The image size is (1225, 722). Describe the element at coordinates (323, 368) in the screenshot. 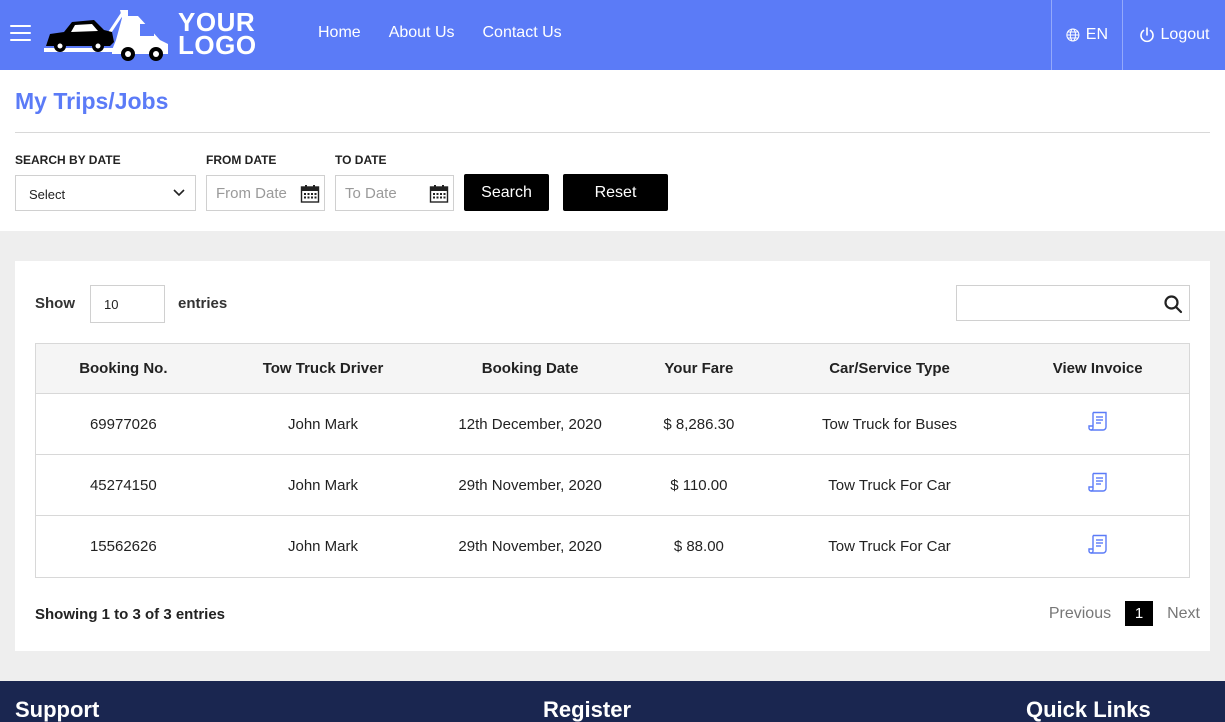

I see `header-driver: Tow Truck Driver` at that location.